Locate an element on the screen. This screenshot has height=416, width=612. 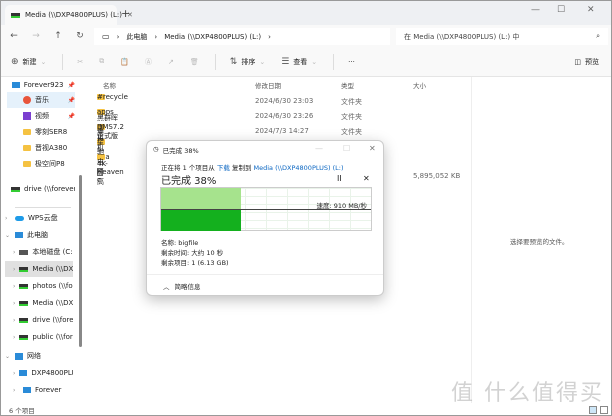
cancel-copy-button: ✕ is located at coordinates (366, 178).